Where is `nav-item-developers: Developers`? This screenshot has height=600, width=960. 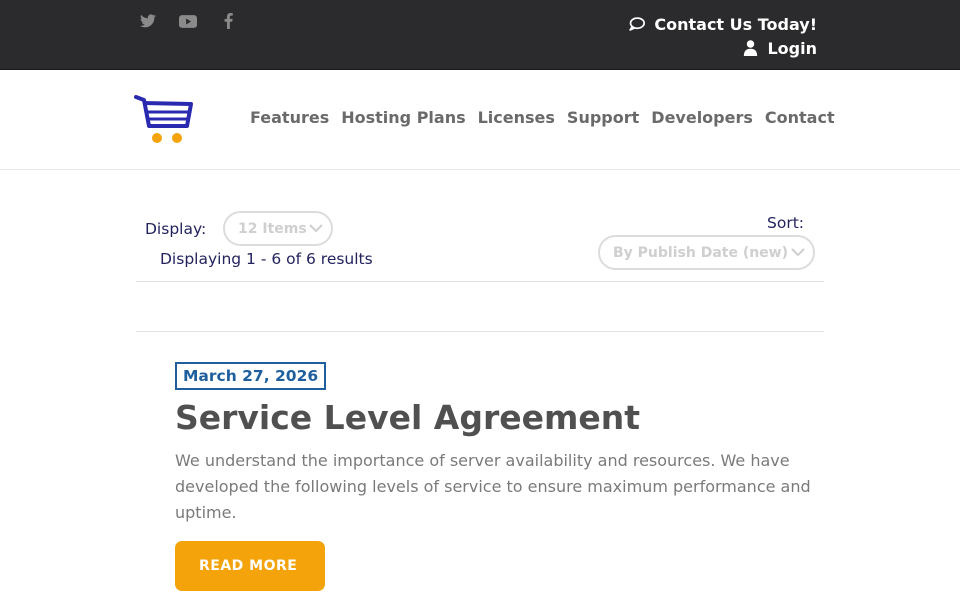
nav-item-developers: Developers is located at coordinates (702, 117).